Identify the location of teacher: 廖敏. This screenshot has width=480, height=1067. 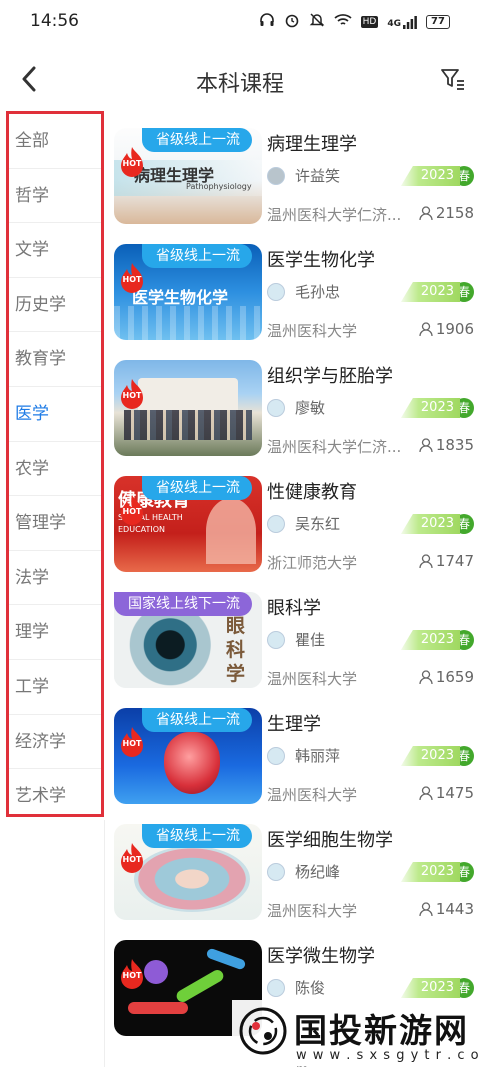
(296, 407).